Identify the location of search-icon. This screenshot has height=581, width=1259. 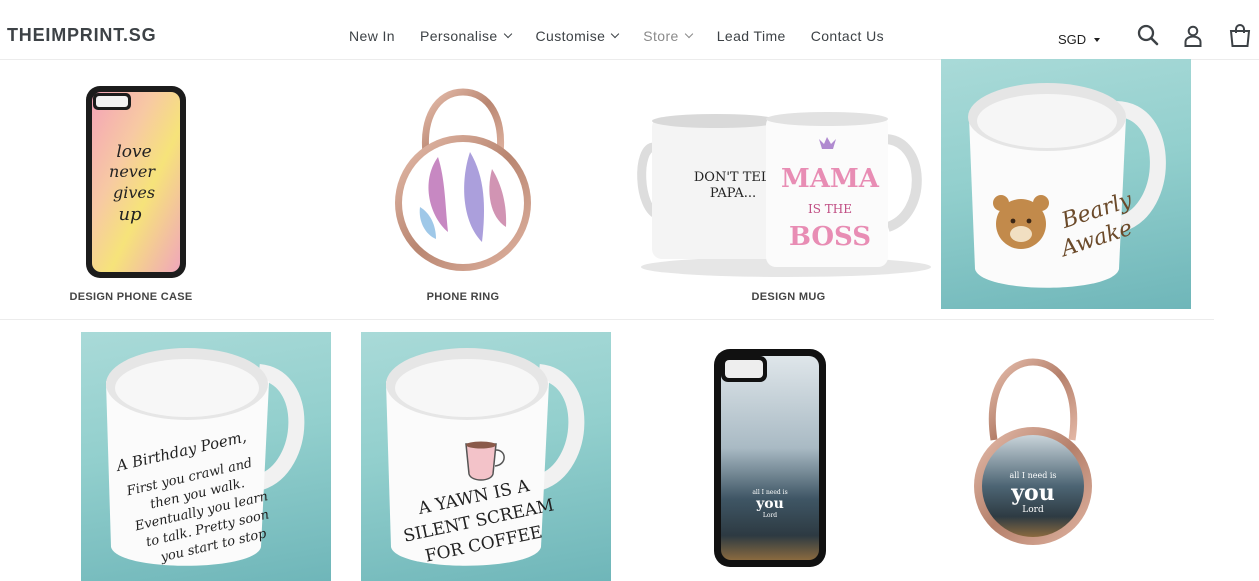
(1148, 37).